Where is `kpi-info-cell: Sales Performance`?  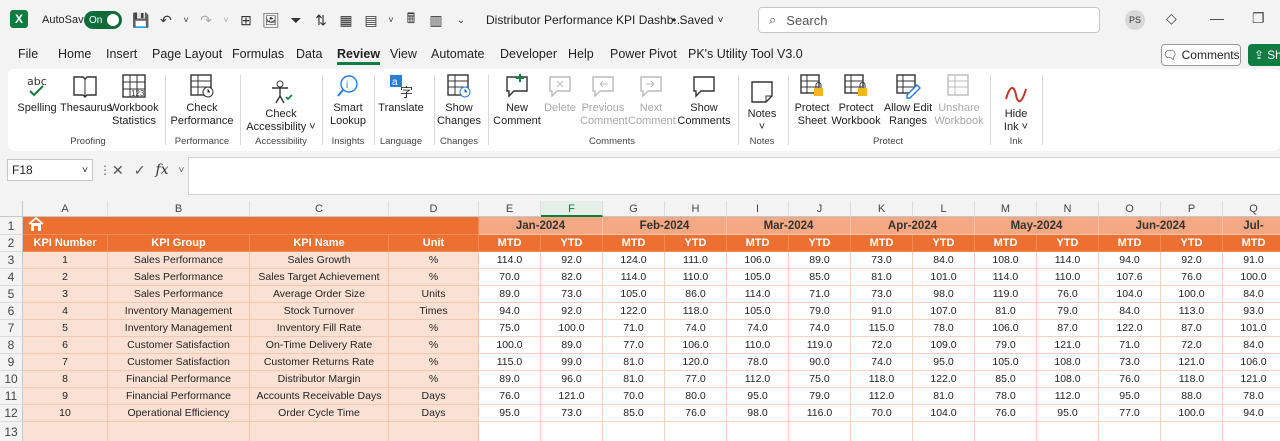
kpi-info-cell: Sales Performance is located at coordinates (179, 260).